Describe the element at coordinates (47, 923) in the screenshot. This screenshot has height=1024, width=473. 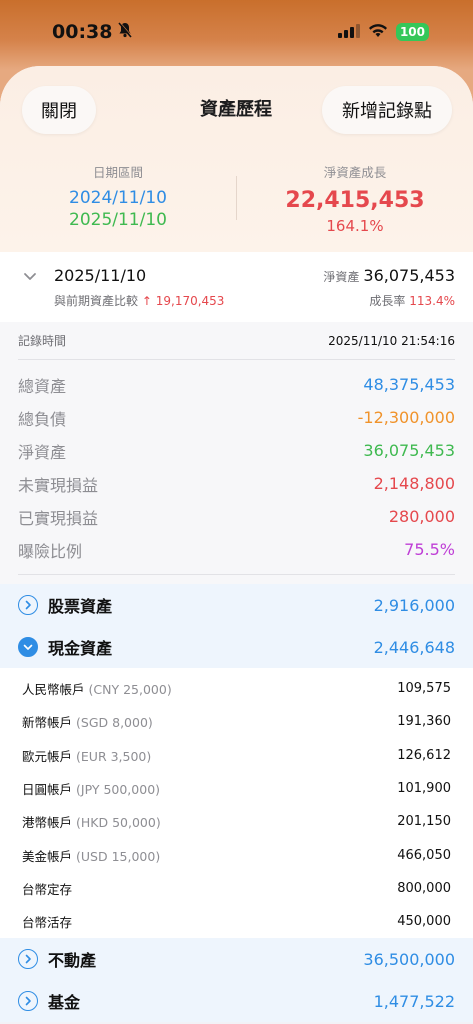
I see `account-label: 台幣活存` at that location.